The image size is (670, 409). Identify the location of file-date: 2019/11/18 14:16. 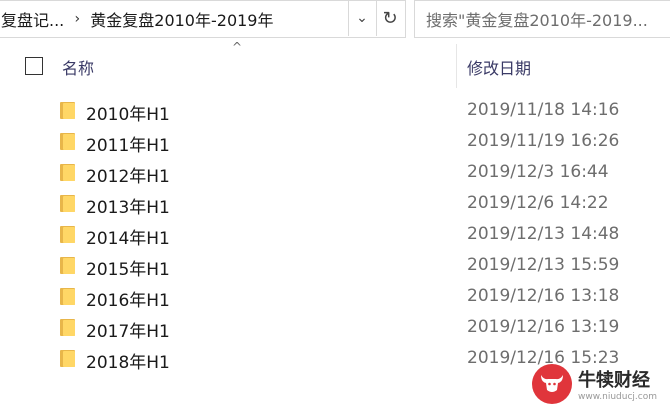
(543, 110).